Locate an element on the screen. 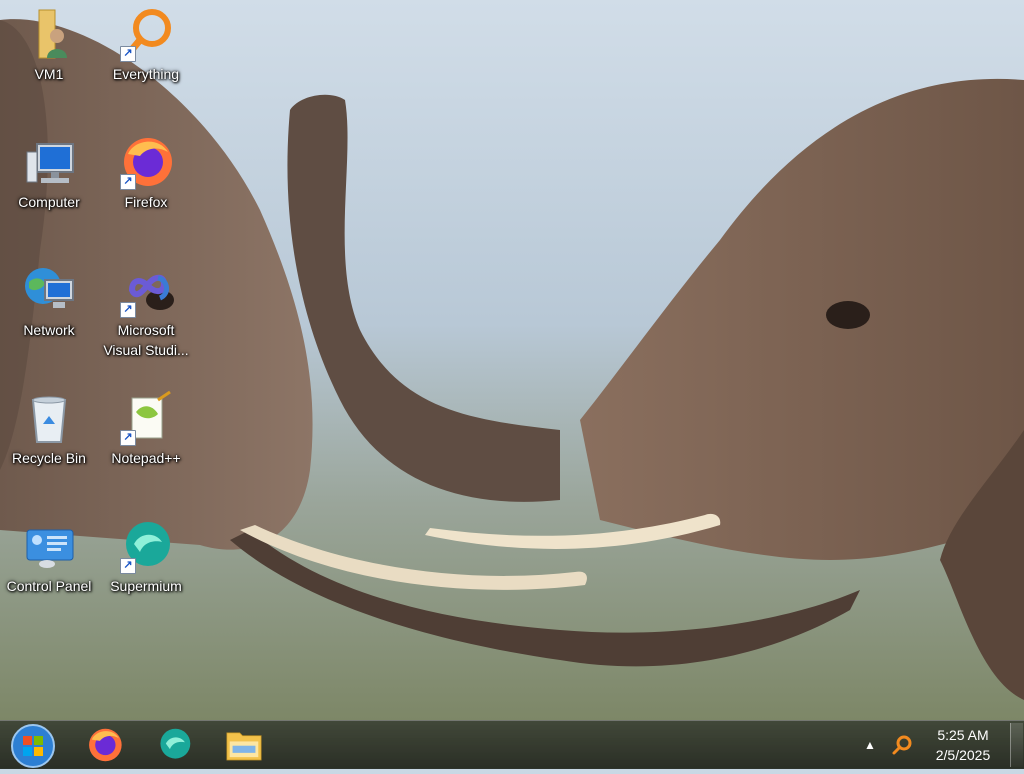 This screenshot has width=1024, height=774. desktop-icon-supermium: ↗ Supermium is located at coordinates (146, 557).